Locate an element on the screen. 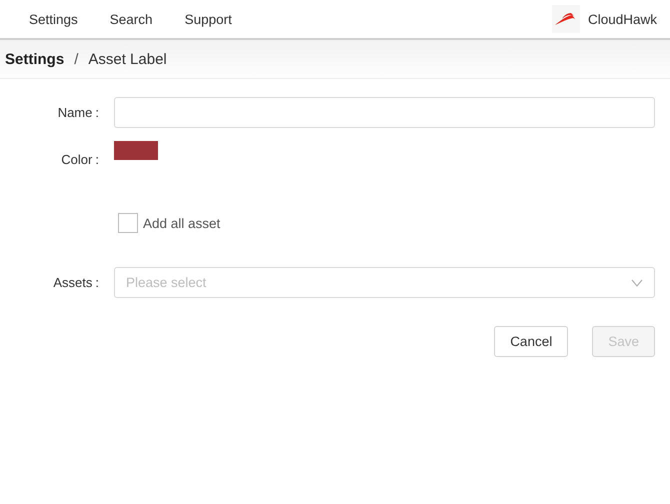 This screenshot has height=504, width=670. field-label: Color is located at coordinates (76, 159).